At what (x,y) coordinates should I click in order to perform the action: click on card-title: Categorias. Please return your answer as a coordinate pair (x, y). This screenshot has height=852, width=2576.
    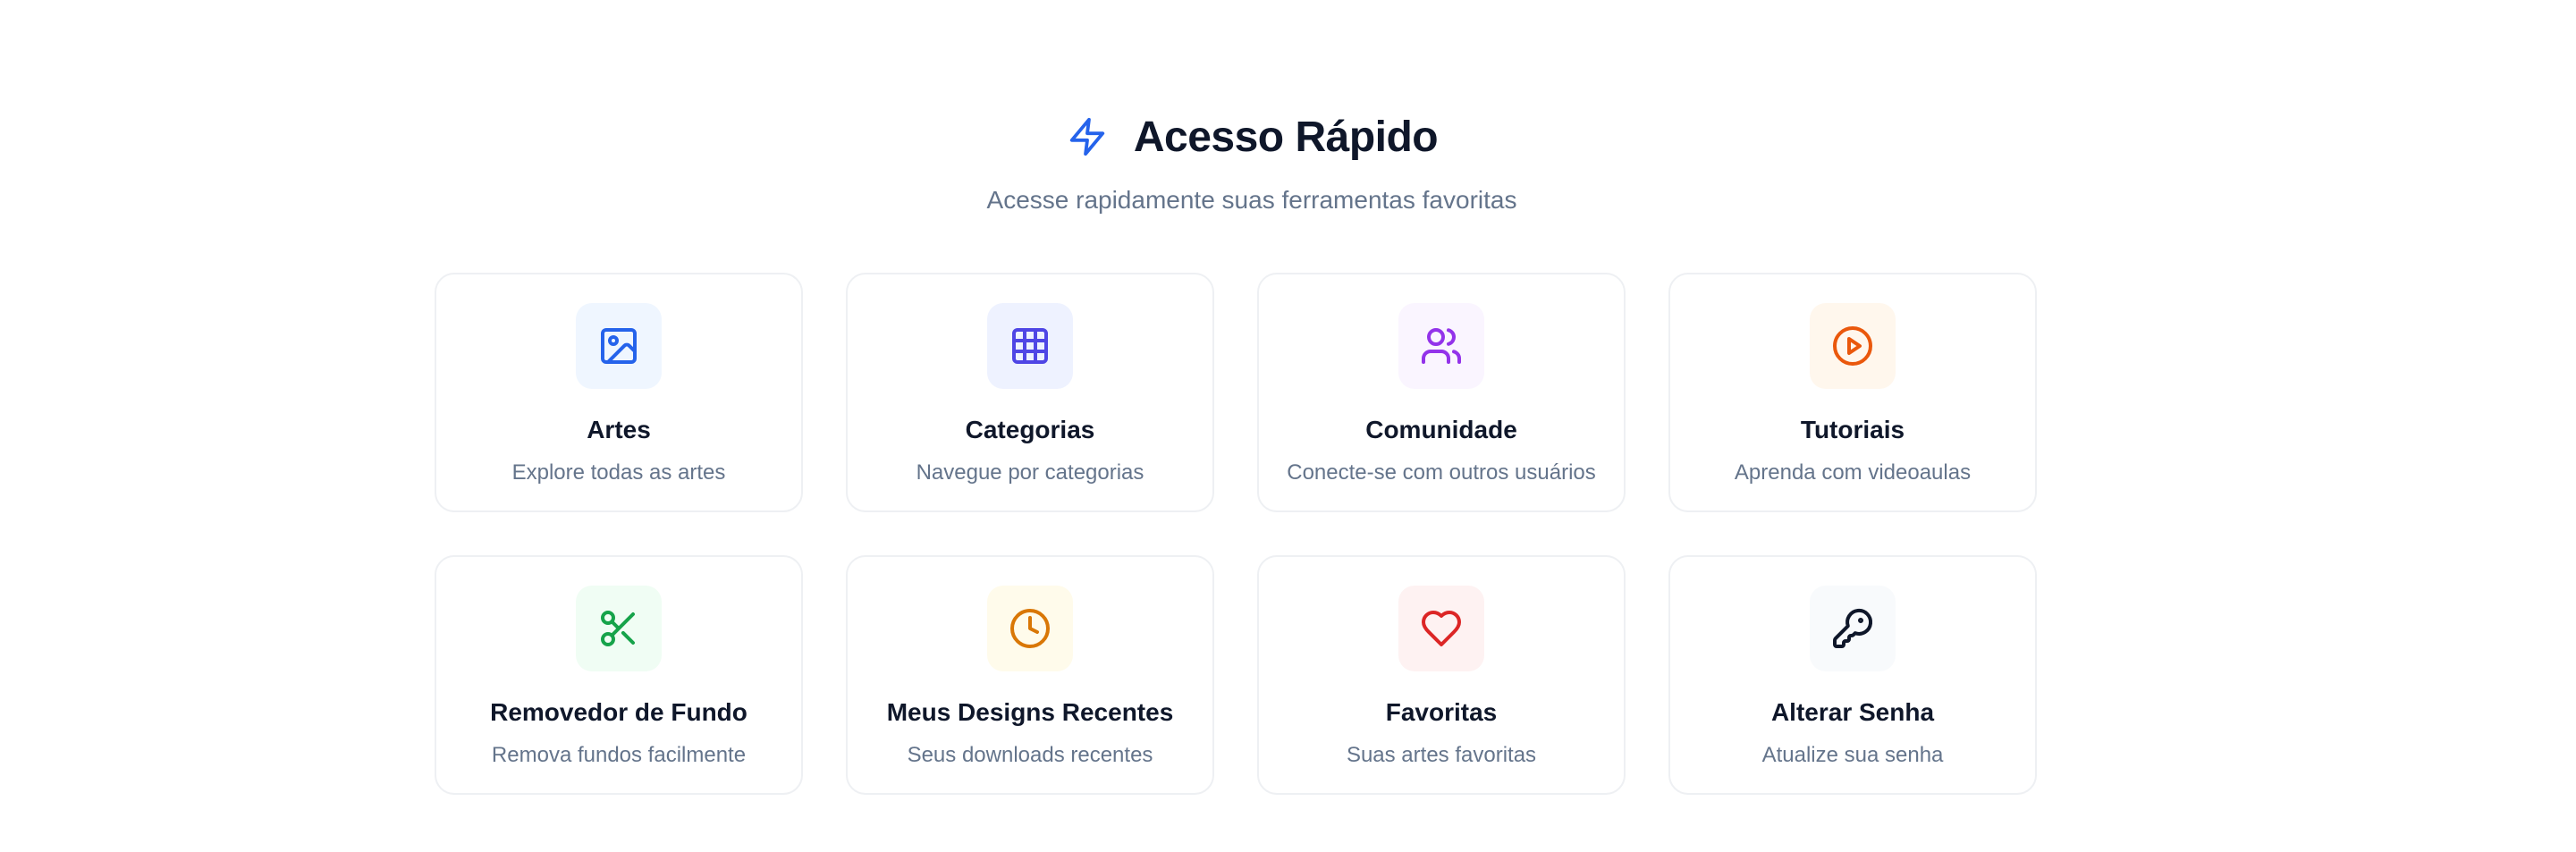
    Looking at the image, I should click on (1030, 430).